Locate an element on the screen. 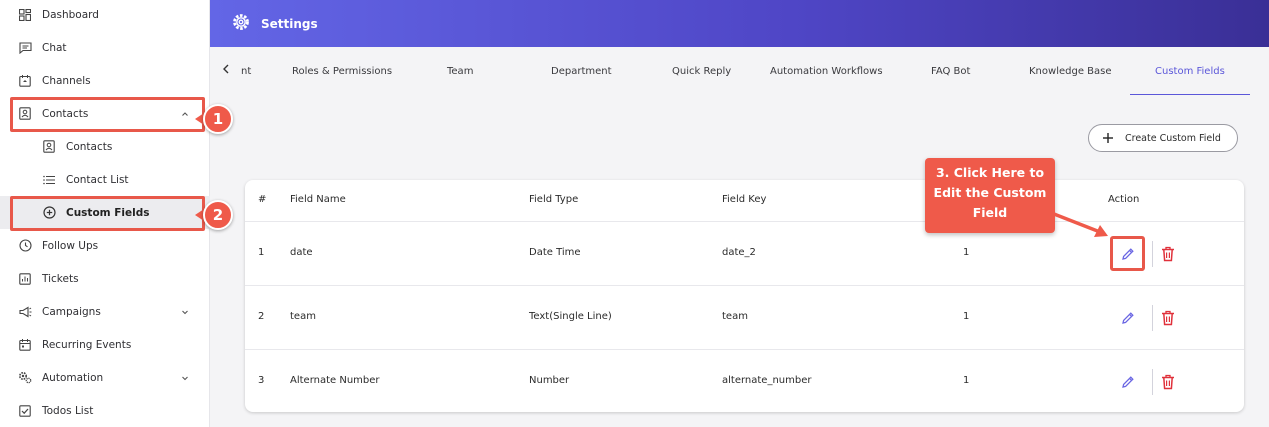 The image size is (1269, 427). row-number: 1 is located at coordinates (261, 252).